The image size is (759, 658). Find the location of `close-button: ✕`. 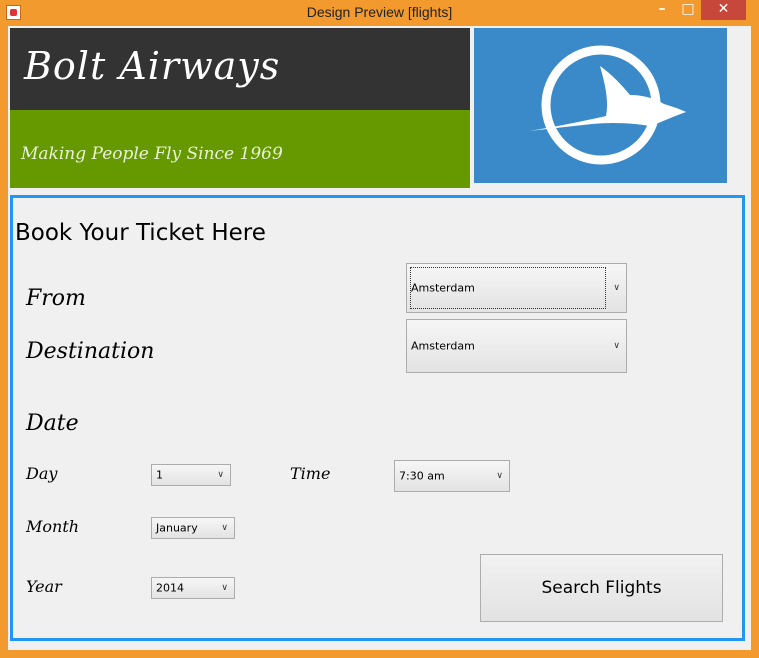

close-button: ✕ is located at coordinates (723, 10).